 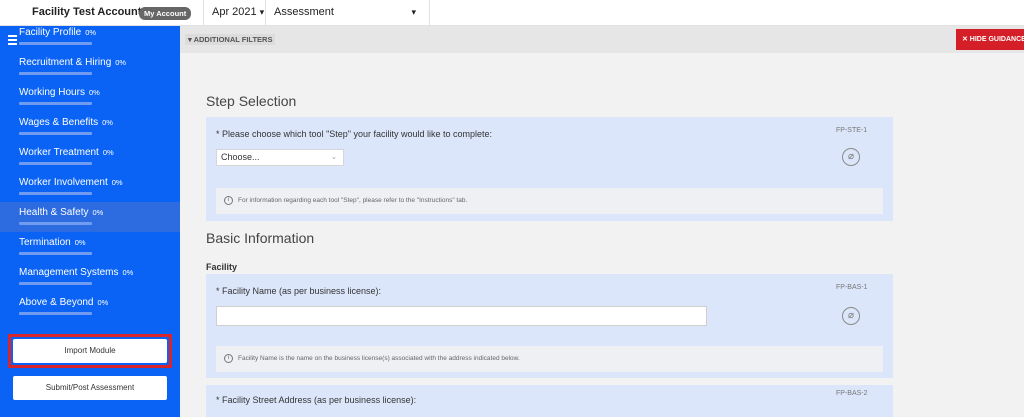 What do you see at coordinates (71, 182) in the screenshot?
I see `sidebar-item-label: Worker Involvement 0%` at bounding box center [71, 182].